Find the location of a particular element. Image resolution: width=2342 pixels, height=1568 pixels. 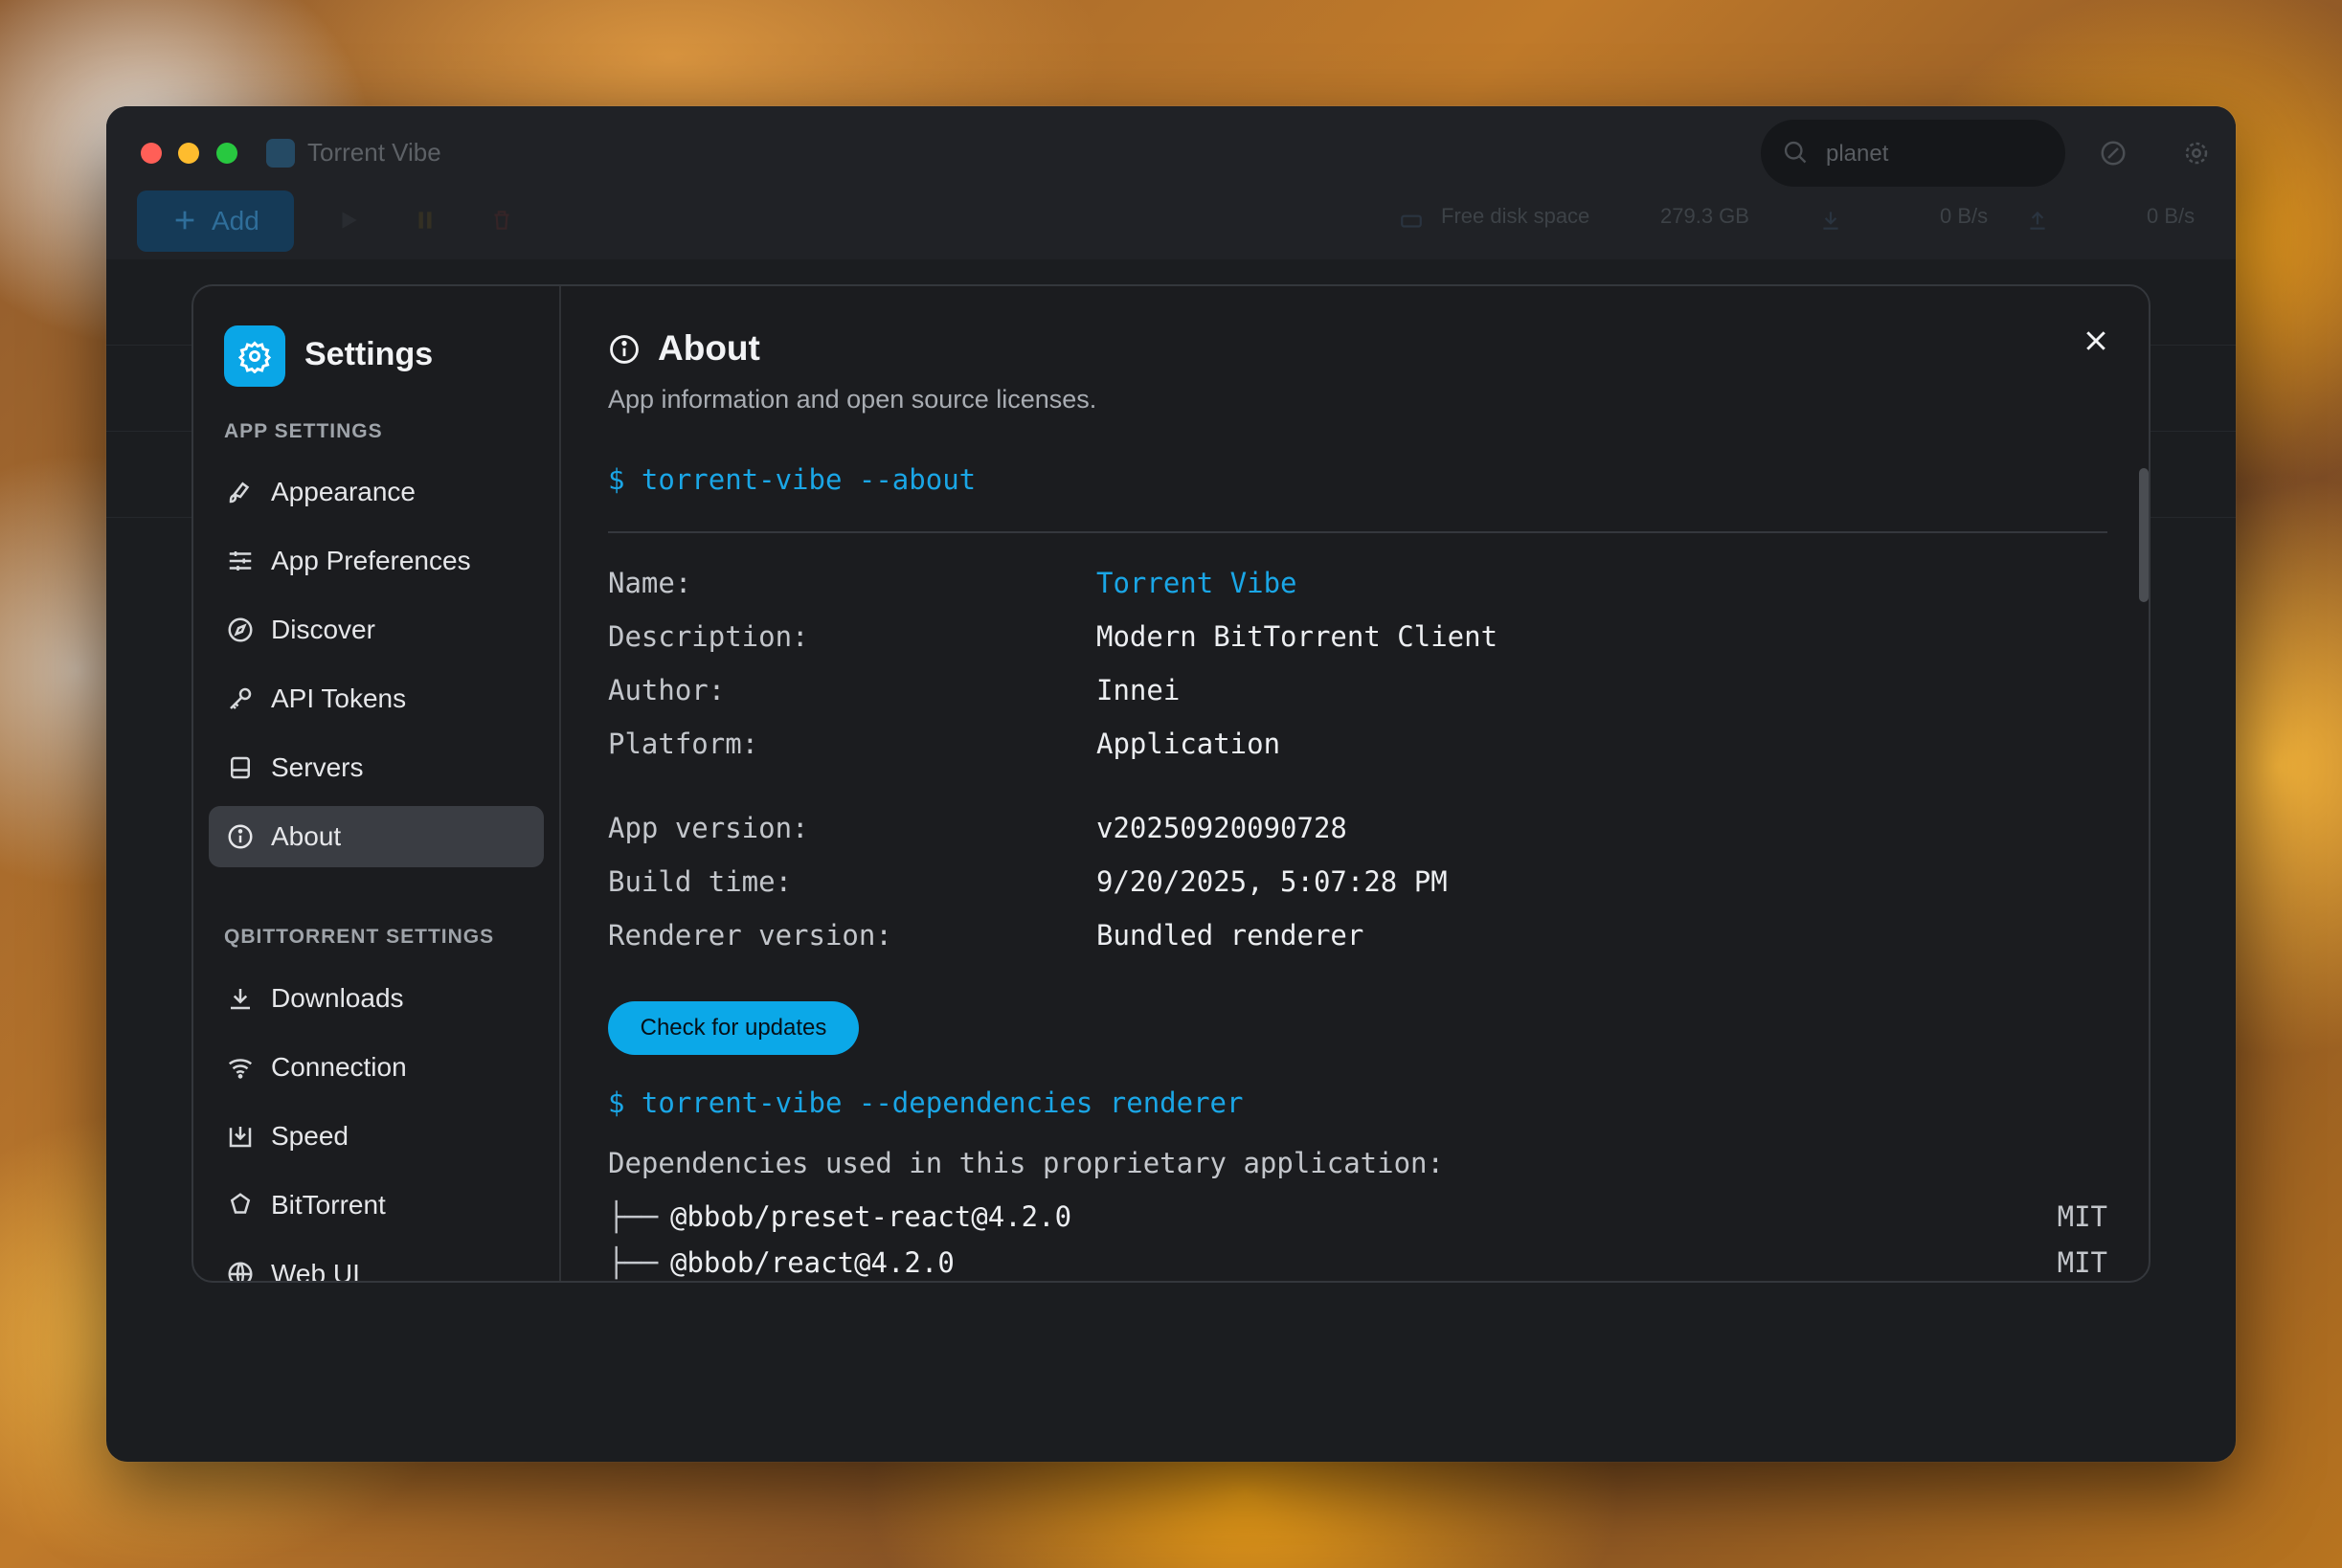

sidebar-item-label: Downloads is located at coordinates (337, 998).